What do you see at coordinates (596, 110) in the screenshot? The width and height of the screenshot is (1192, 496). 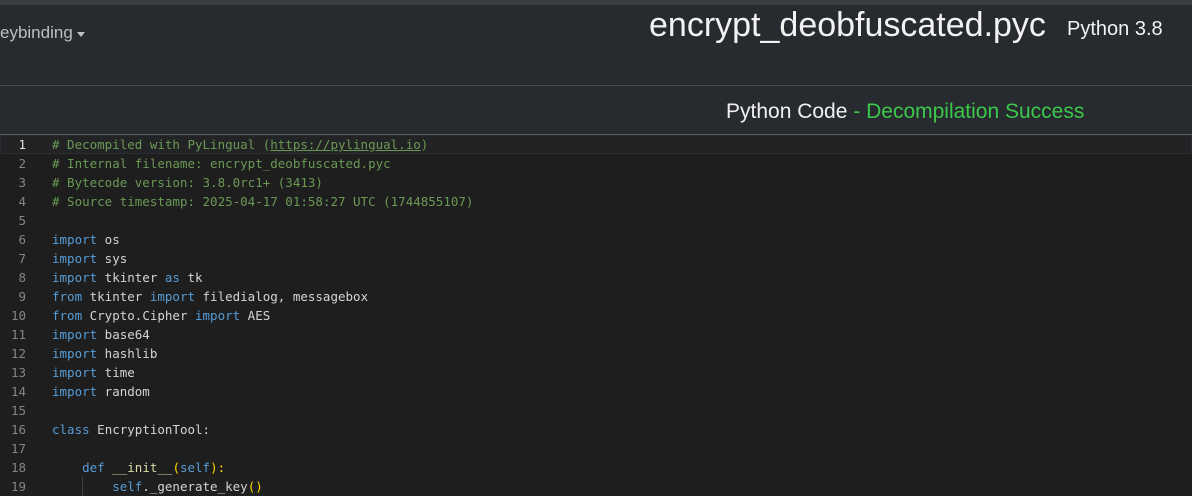 I see `code-panel-header: Python Code - Decompilation Success` at bounding box center [596, 110].